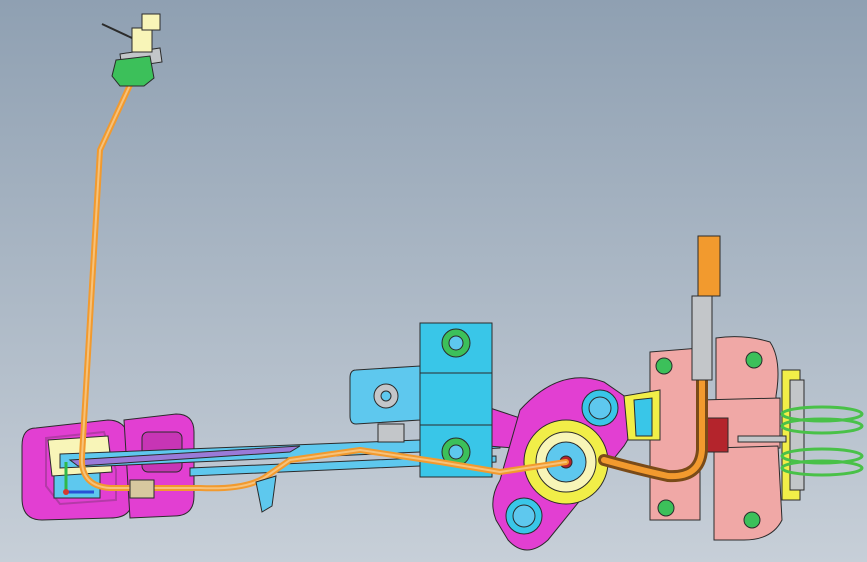  Describe the element at coordinates (132, 50) in the screenshot. I see `top-fitting` at that location.